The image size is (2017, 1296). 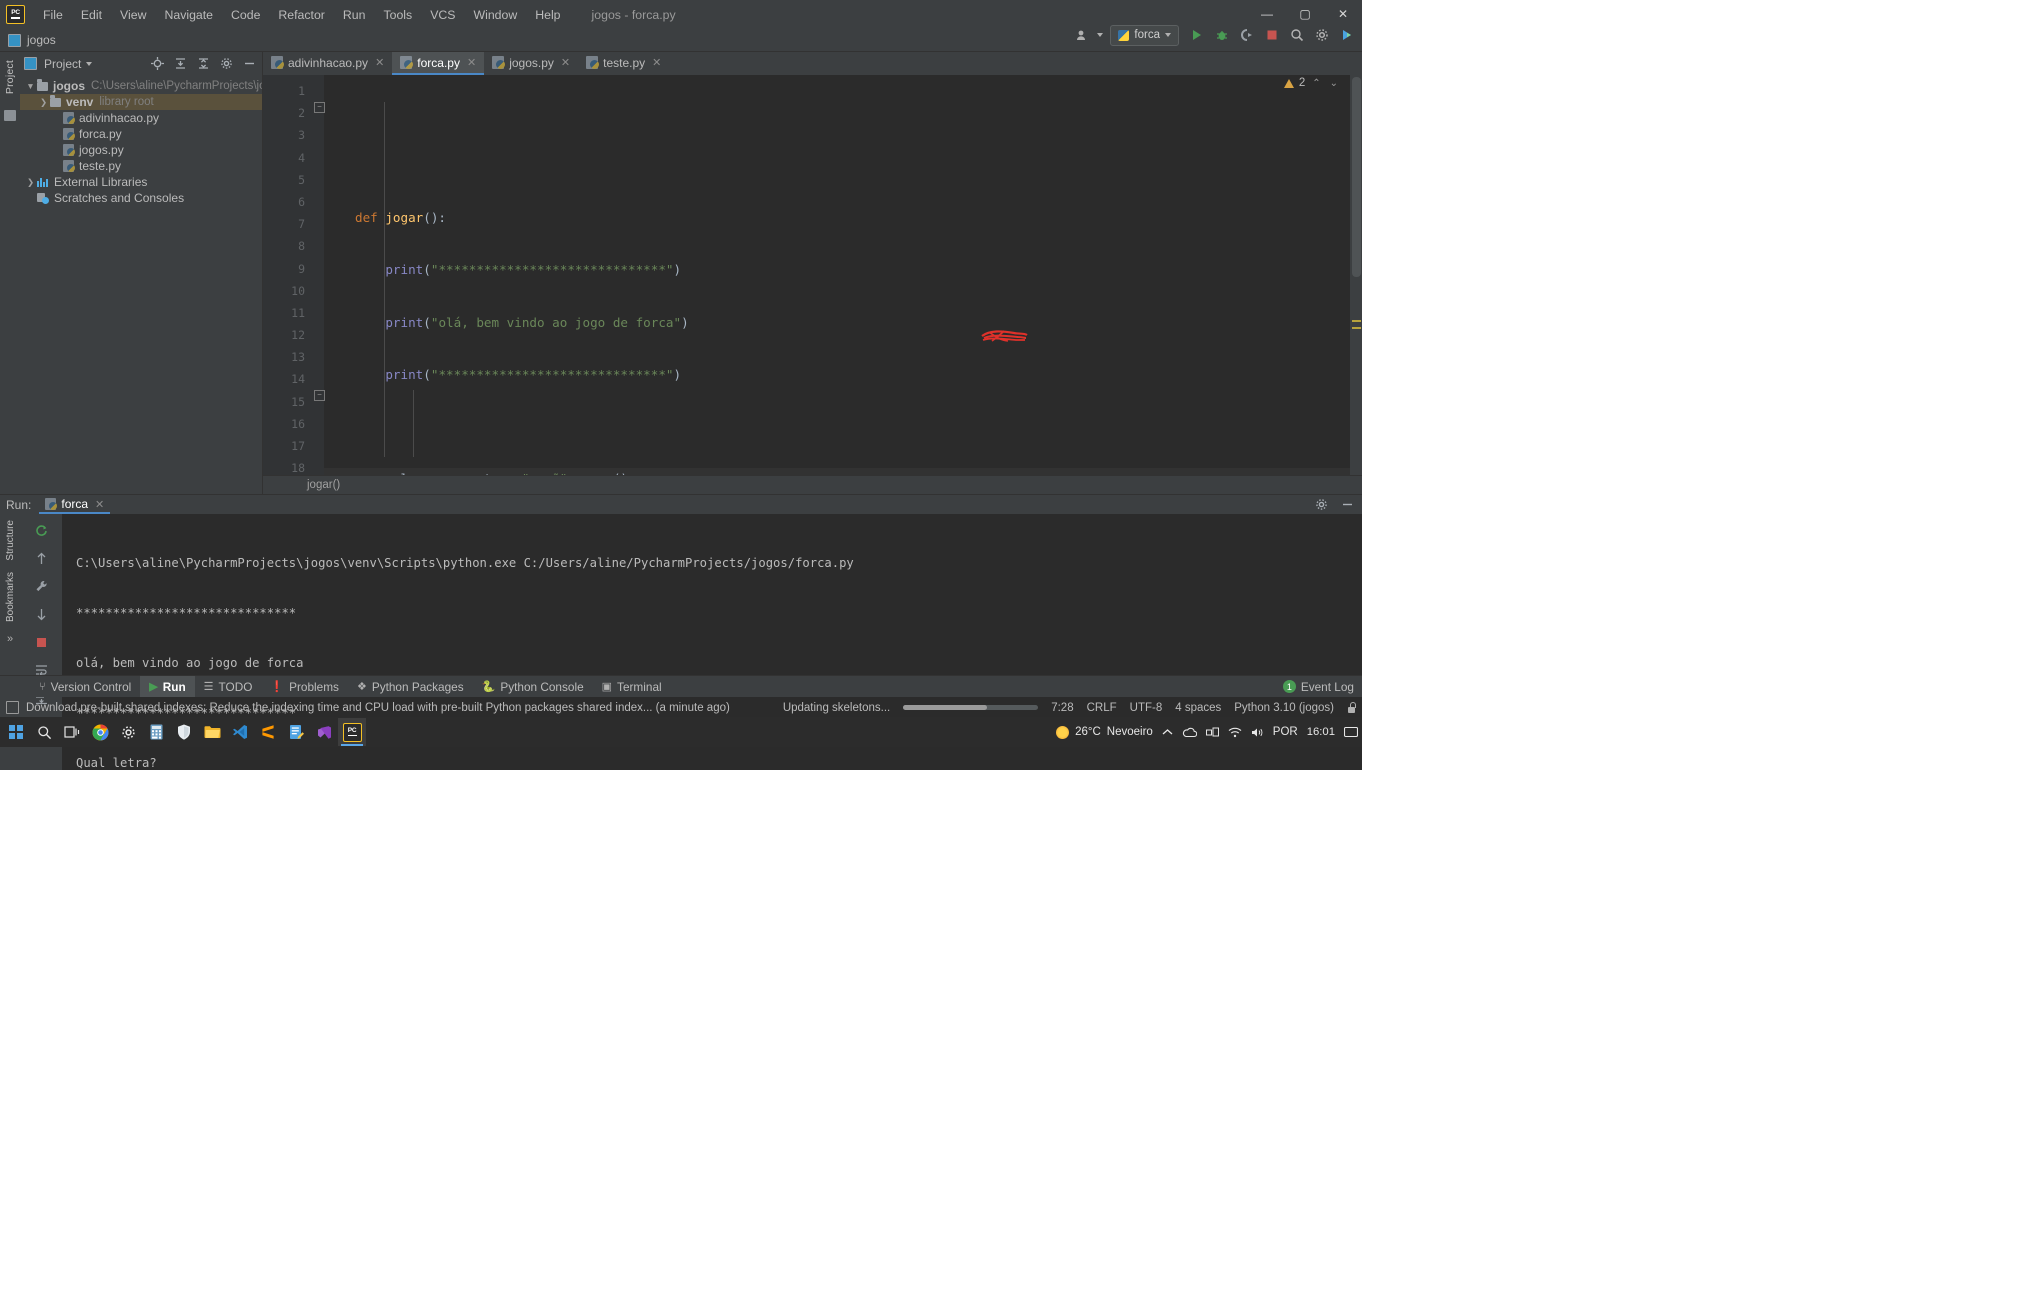 I want to click on menu-edit: Edit, so click(x=91, y=15).